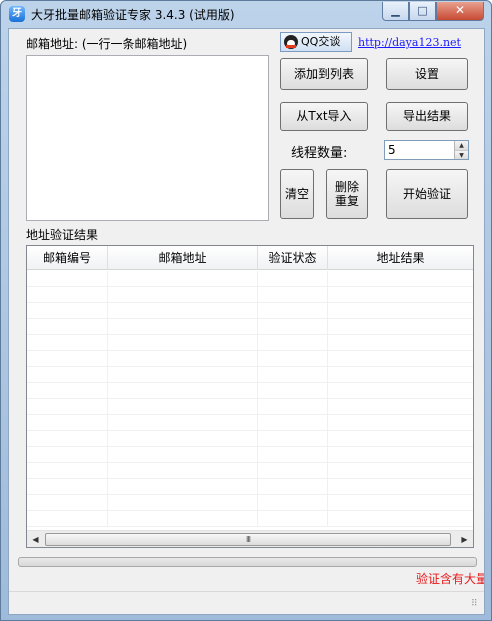  Describe the element at coordinates (62, 235) in the screenshot. I see `results-section-label: 地址验证结果` at that location.